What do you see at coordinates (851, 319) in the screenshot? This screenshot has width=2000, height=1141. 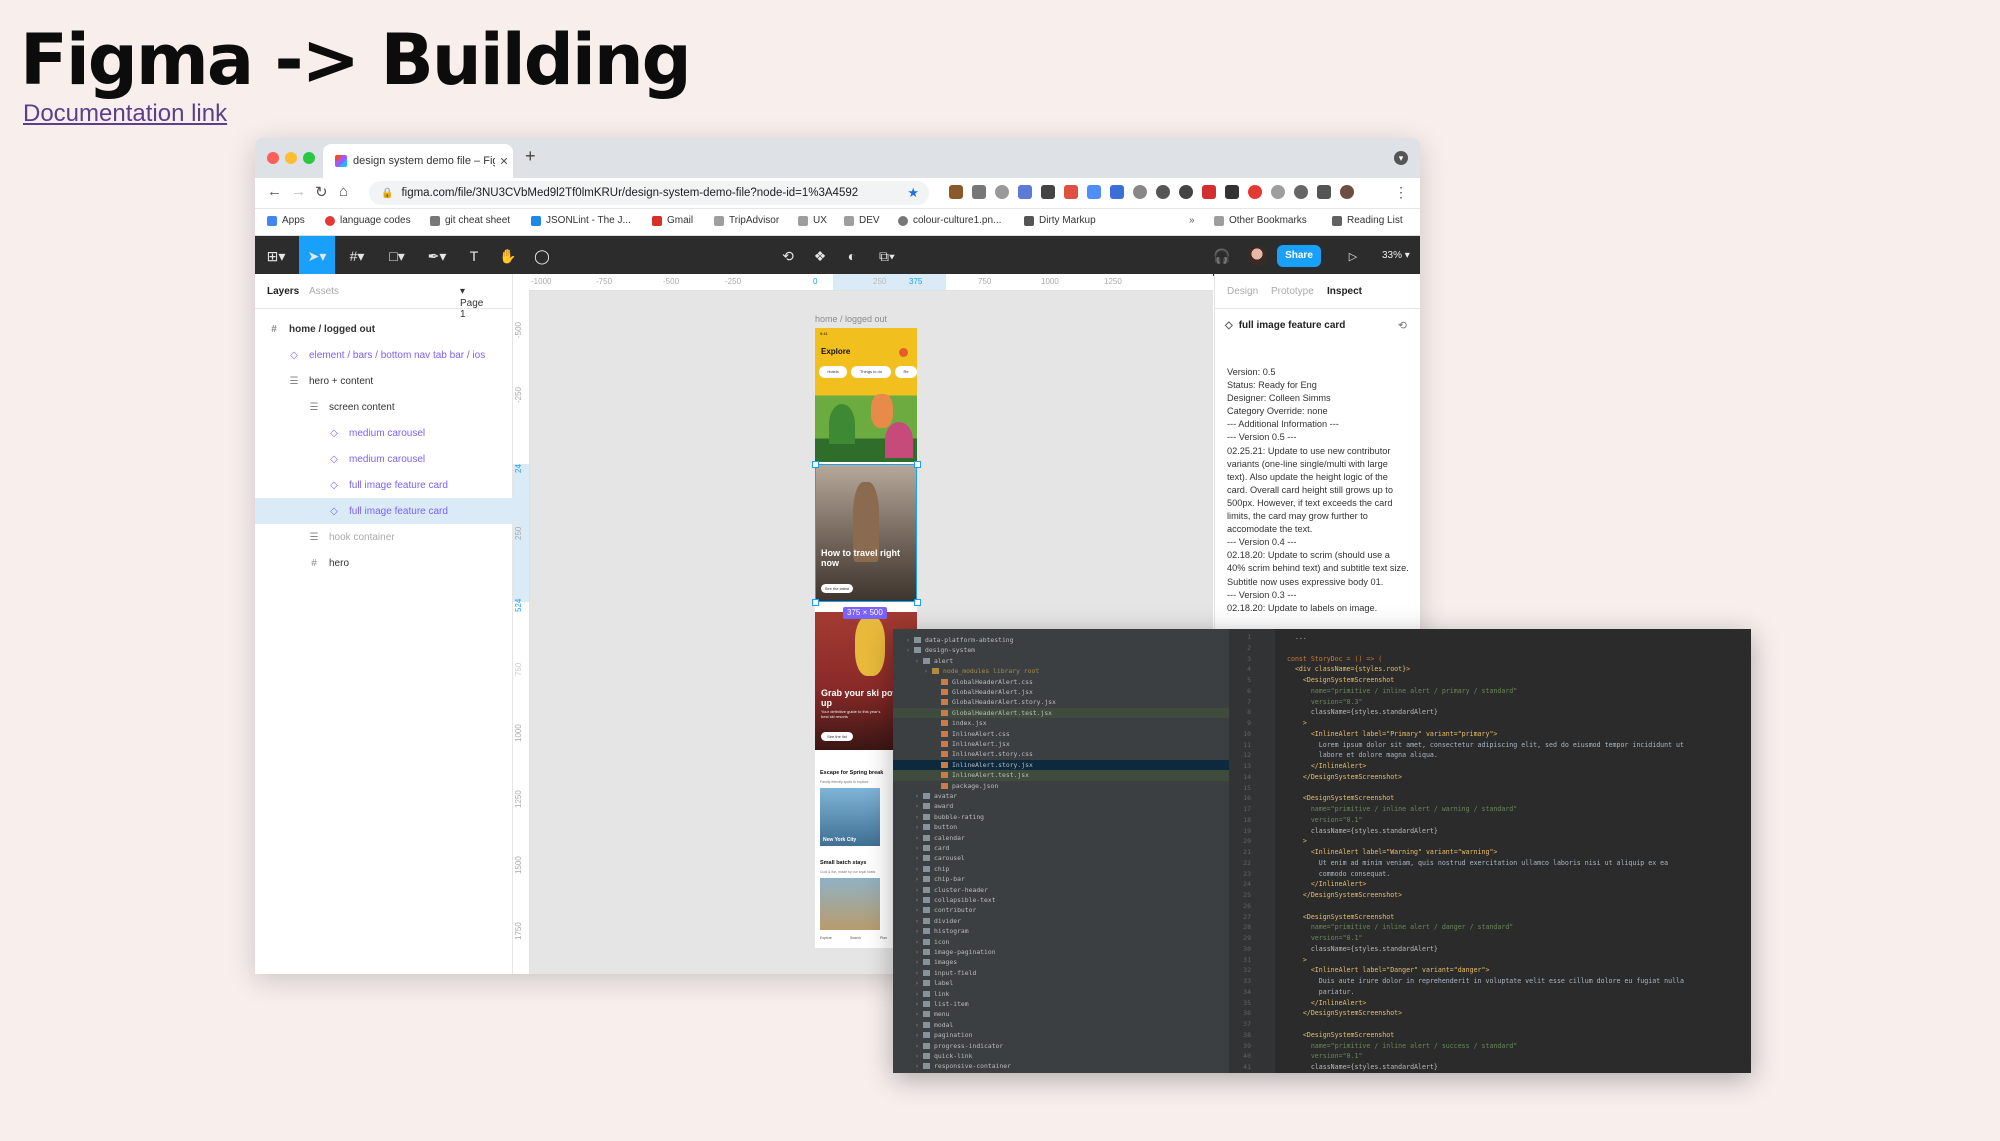 I see `frame-label: home / logged out` at bounding box center [851, 319].